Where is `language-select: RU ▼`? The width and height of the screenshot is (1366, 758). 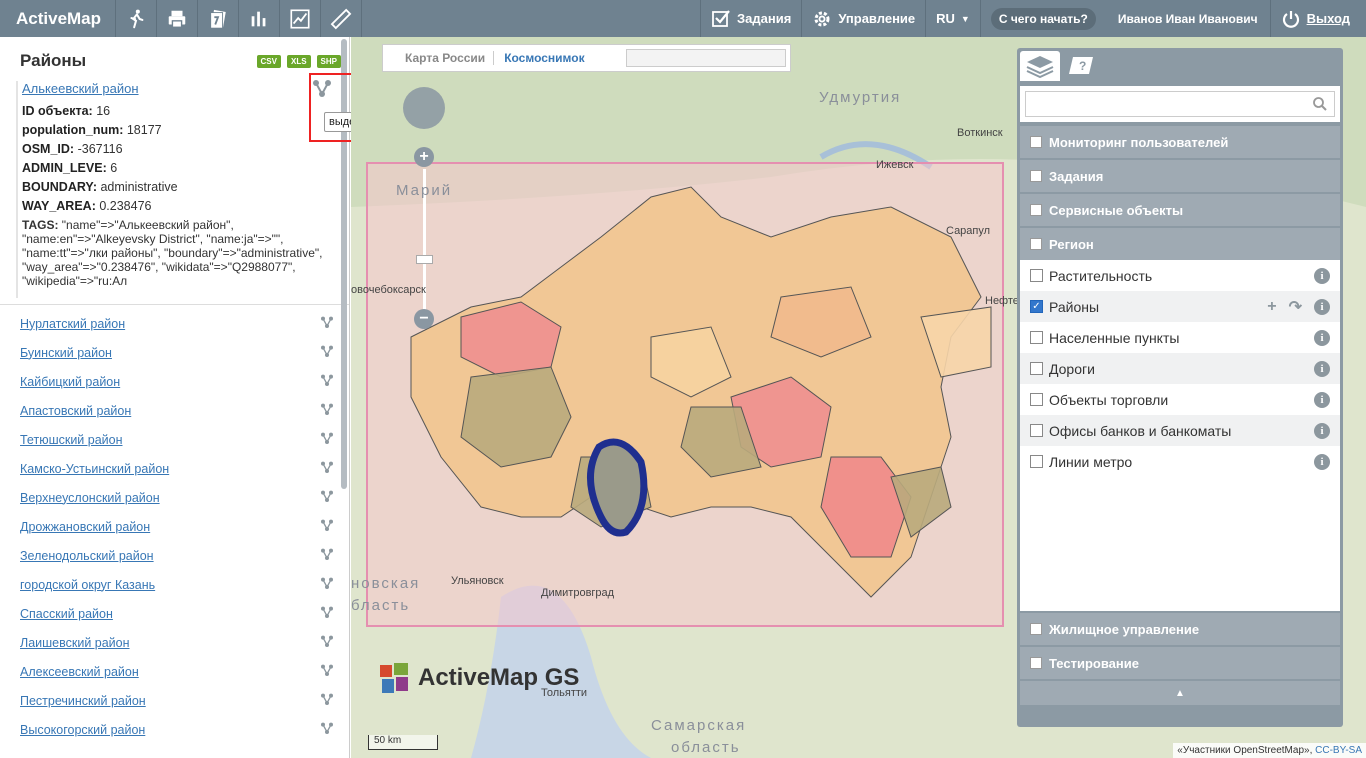 language-select: RU ▼ is located at coordinates (952, 18).